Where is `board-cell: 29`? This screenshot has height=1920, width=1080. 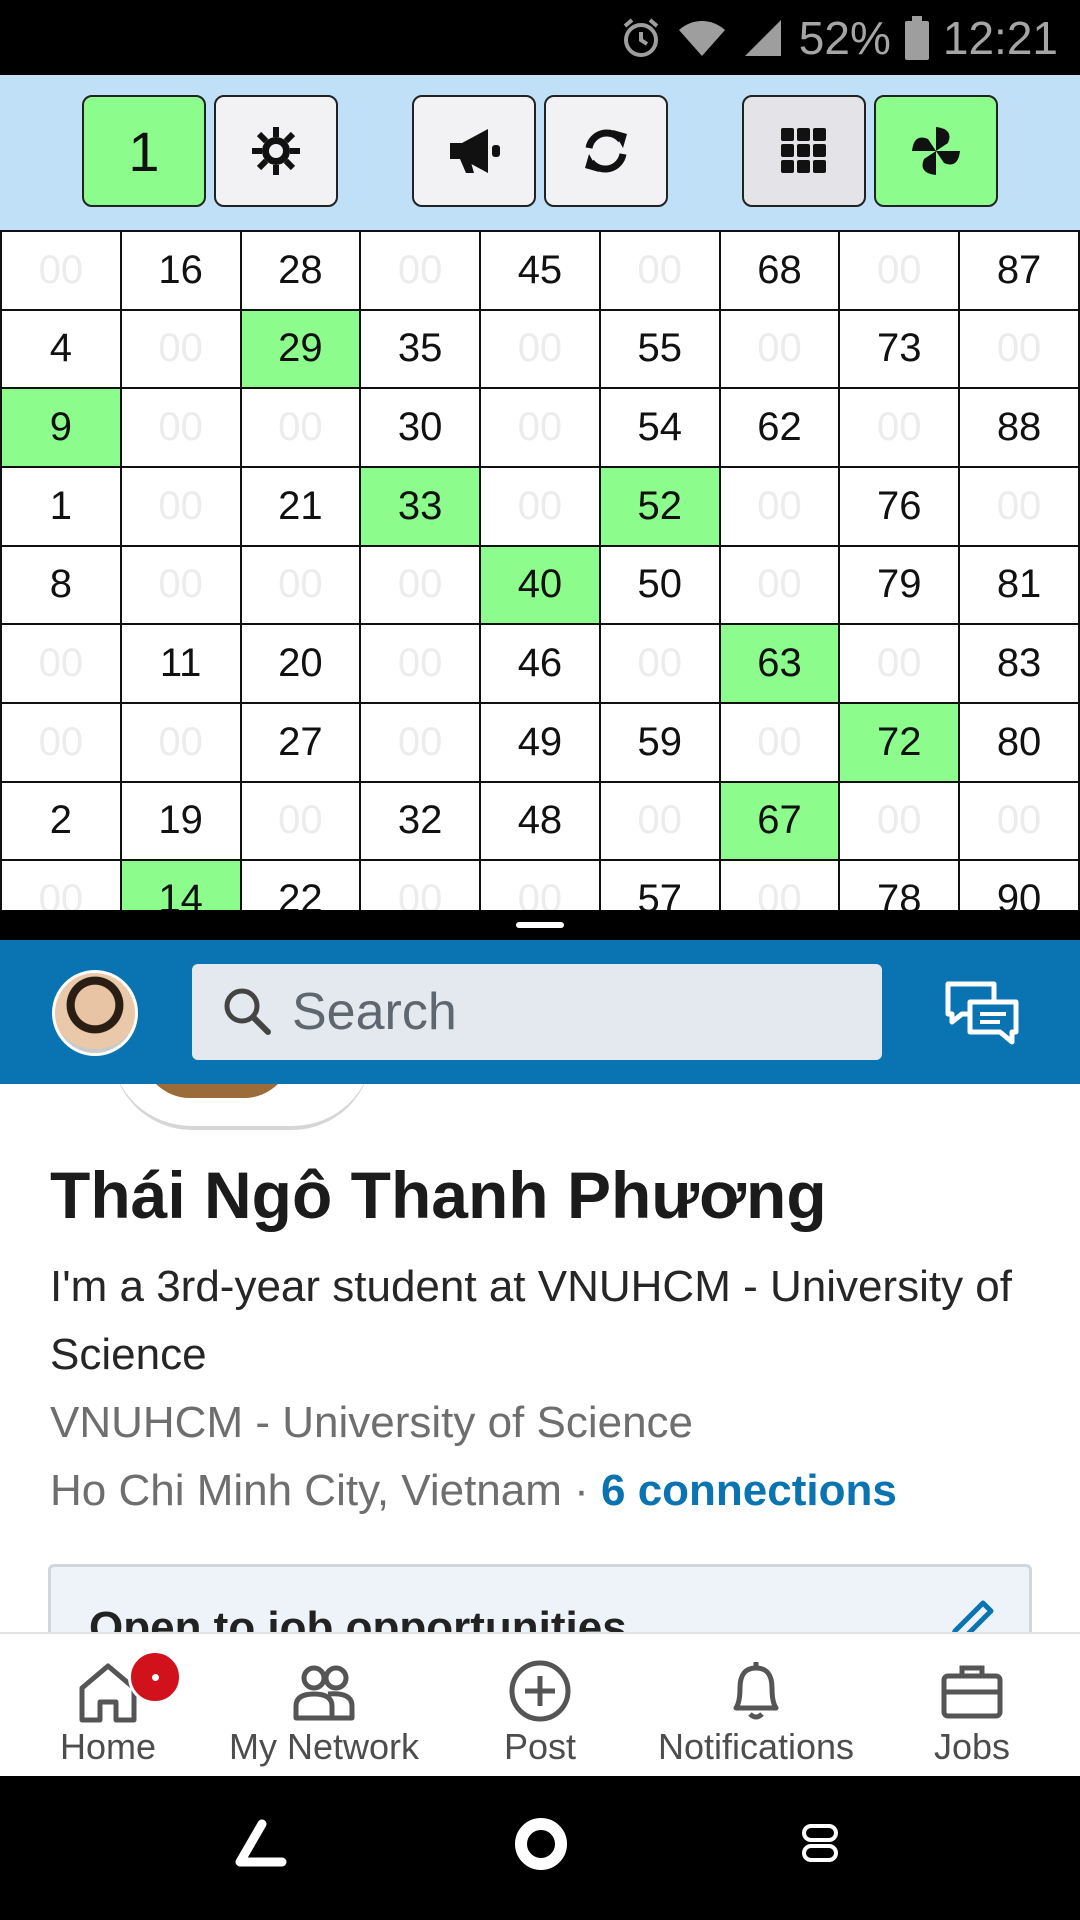 board-cell: 29 is located at coordinates (300, 349).